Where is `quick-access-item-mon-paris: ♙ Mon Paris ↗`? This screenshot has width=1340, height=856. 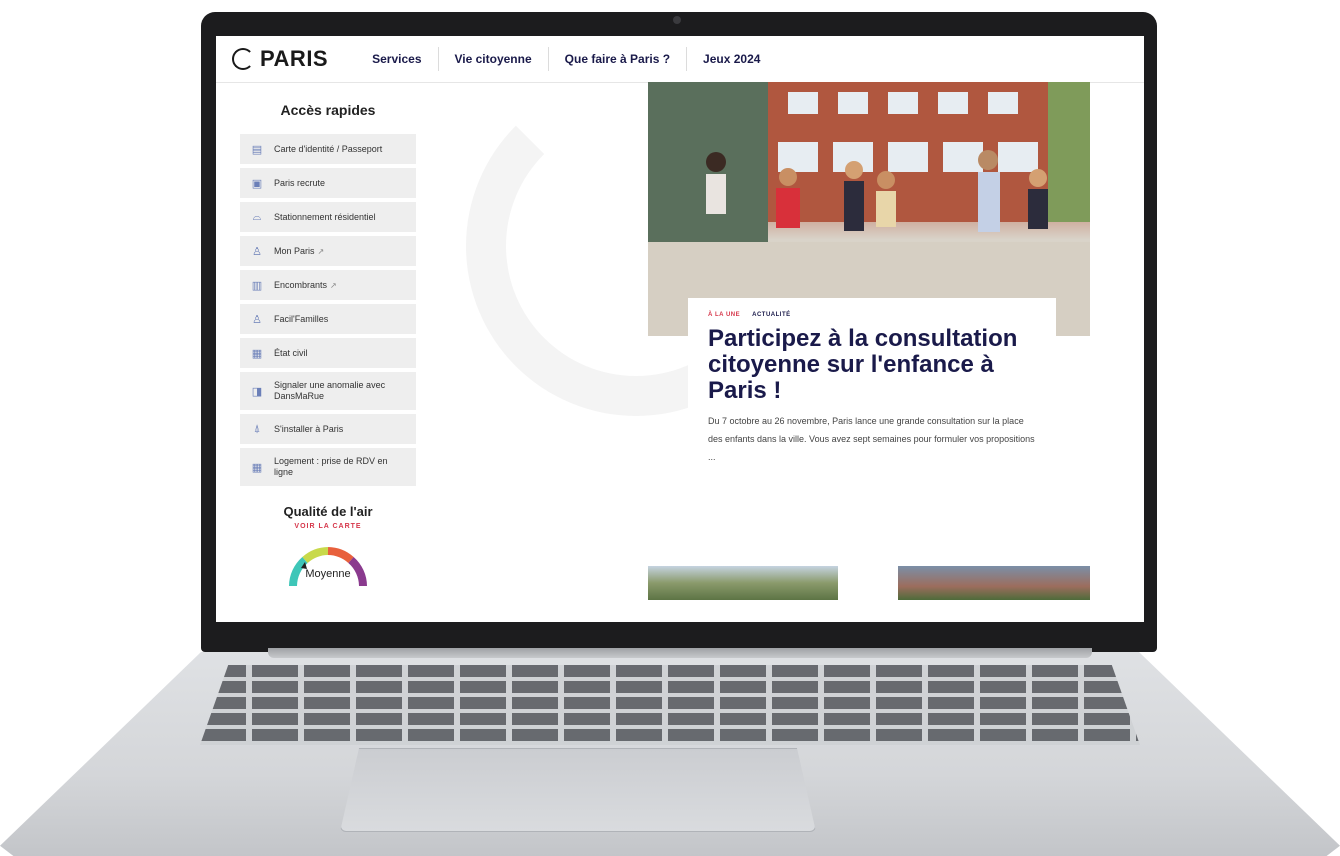 quick-access-item-mon-paris: ♙ Mon Paris ↗ is located at coordinates (328, 251).